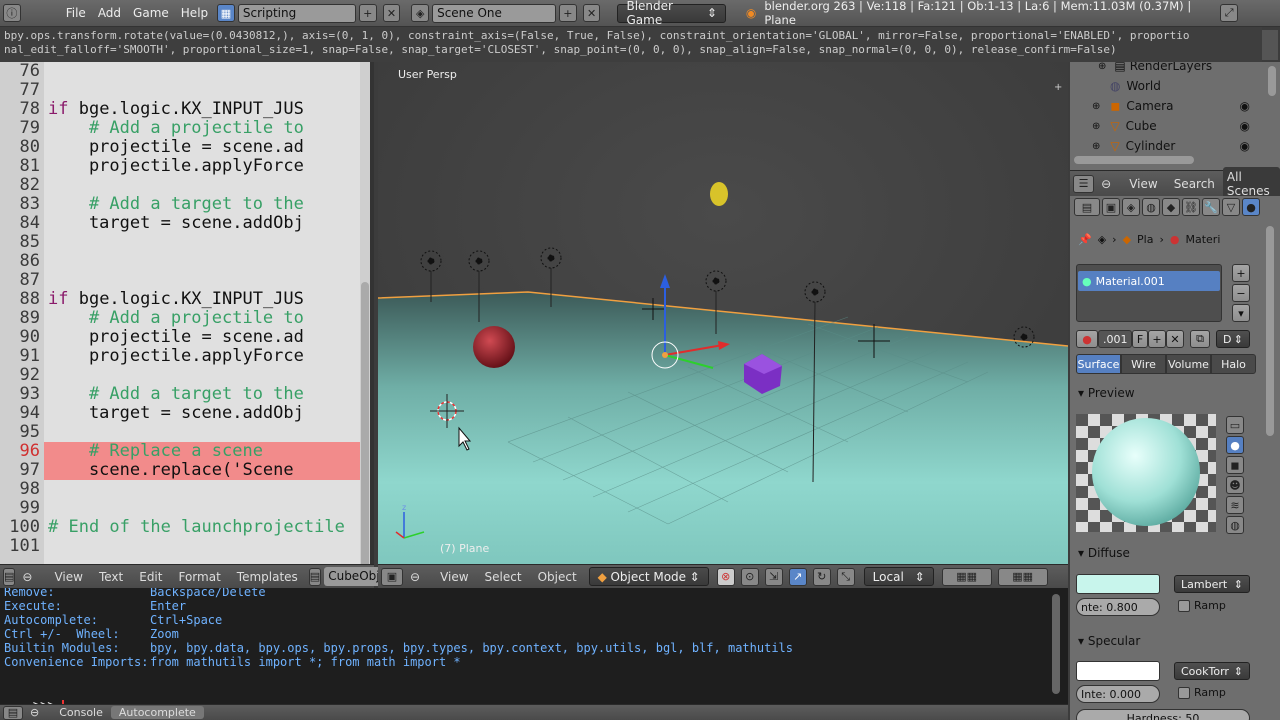 The image size is (1280, 720). What do you see at coordinates (1241, 273) in the screenshot?
I see `add-slot-button: +` at bounding box center [1241, 273].